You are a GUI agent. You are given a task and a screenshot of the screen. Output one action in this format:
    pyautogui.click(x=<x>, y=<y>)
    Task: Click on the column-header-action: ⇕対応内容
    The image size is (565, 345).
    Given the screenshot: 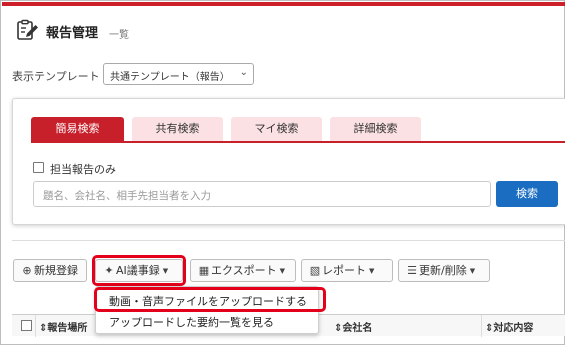 What is the action you would take?
    pyautogui.click(x=509, y=326)
    